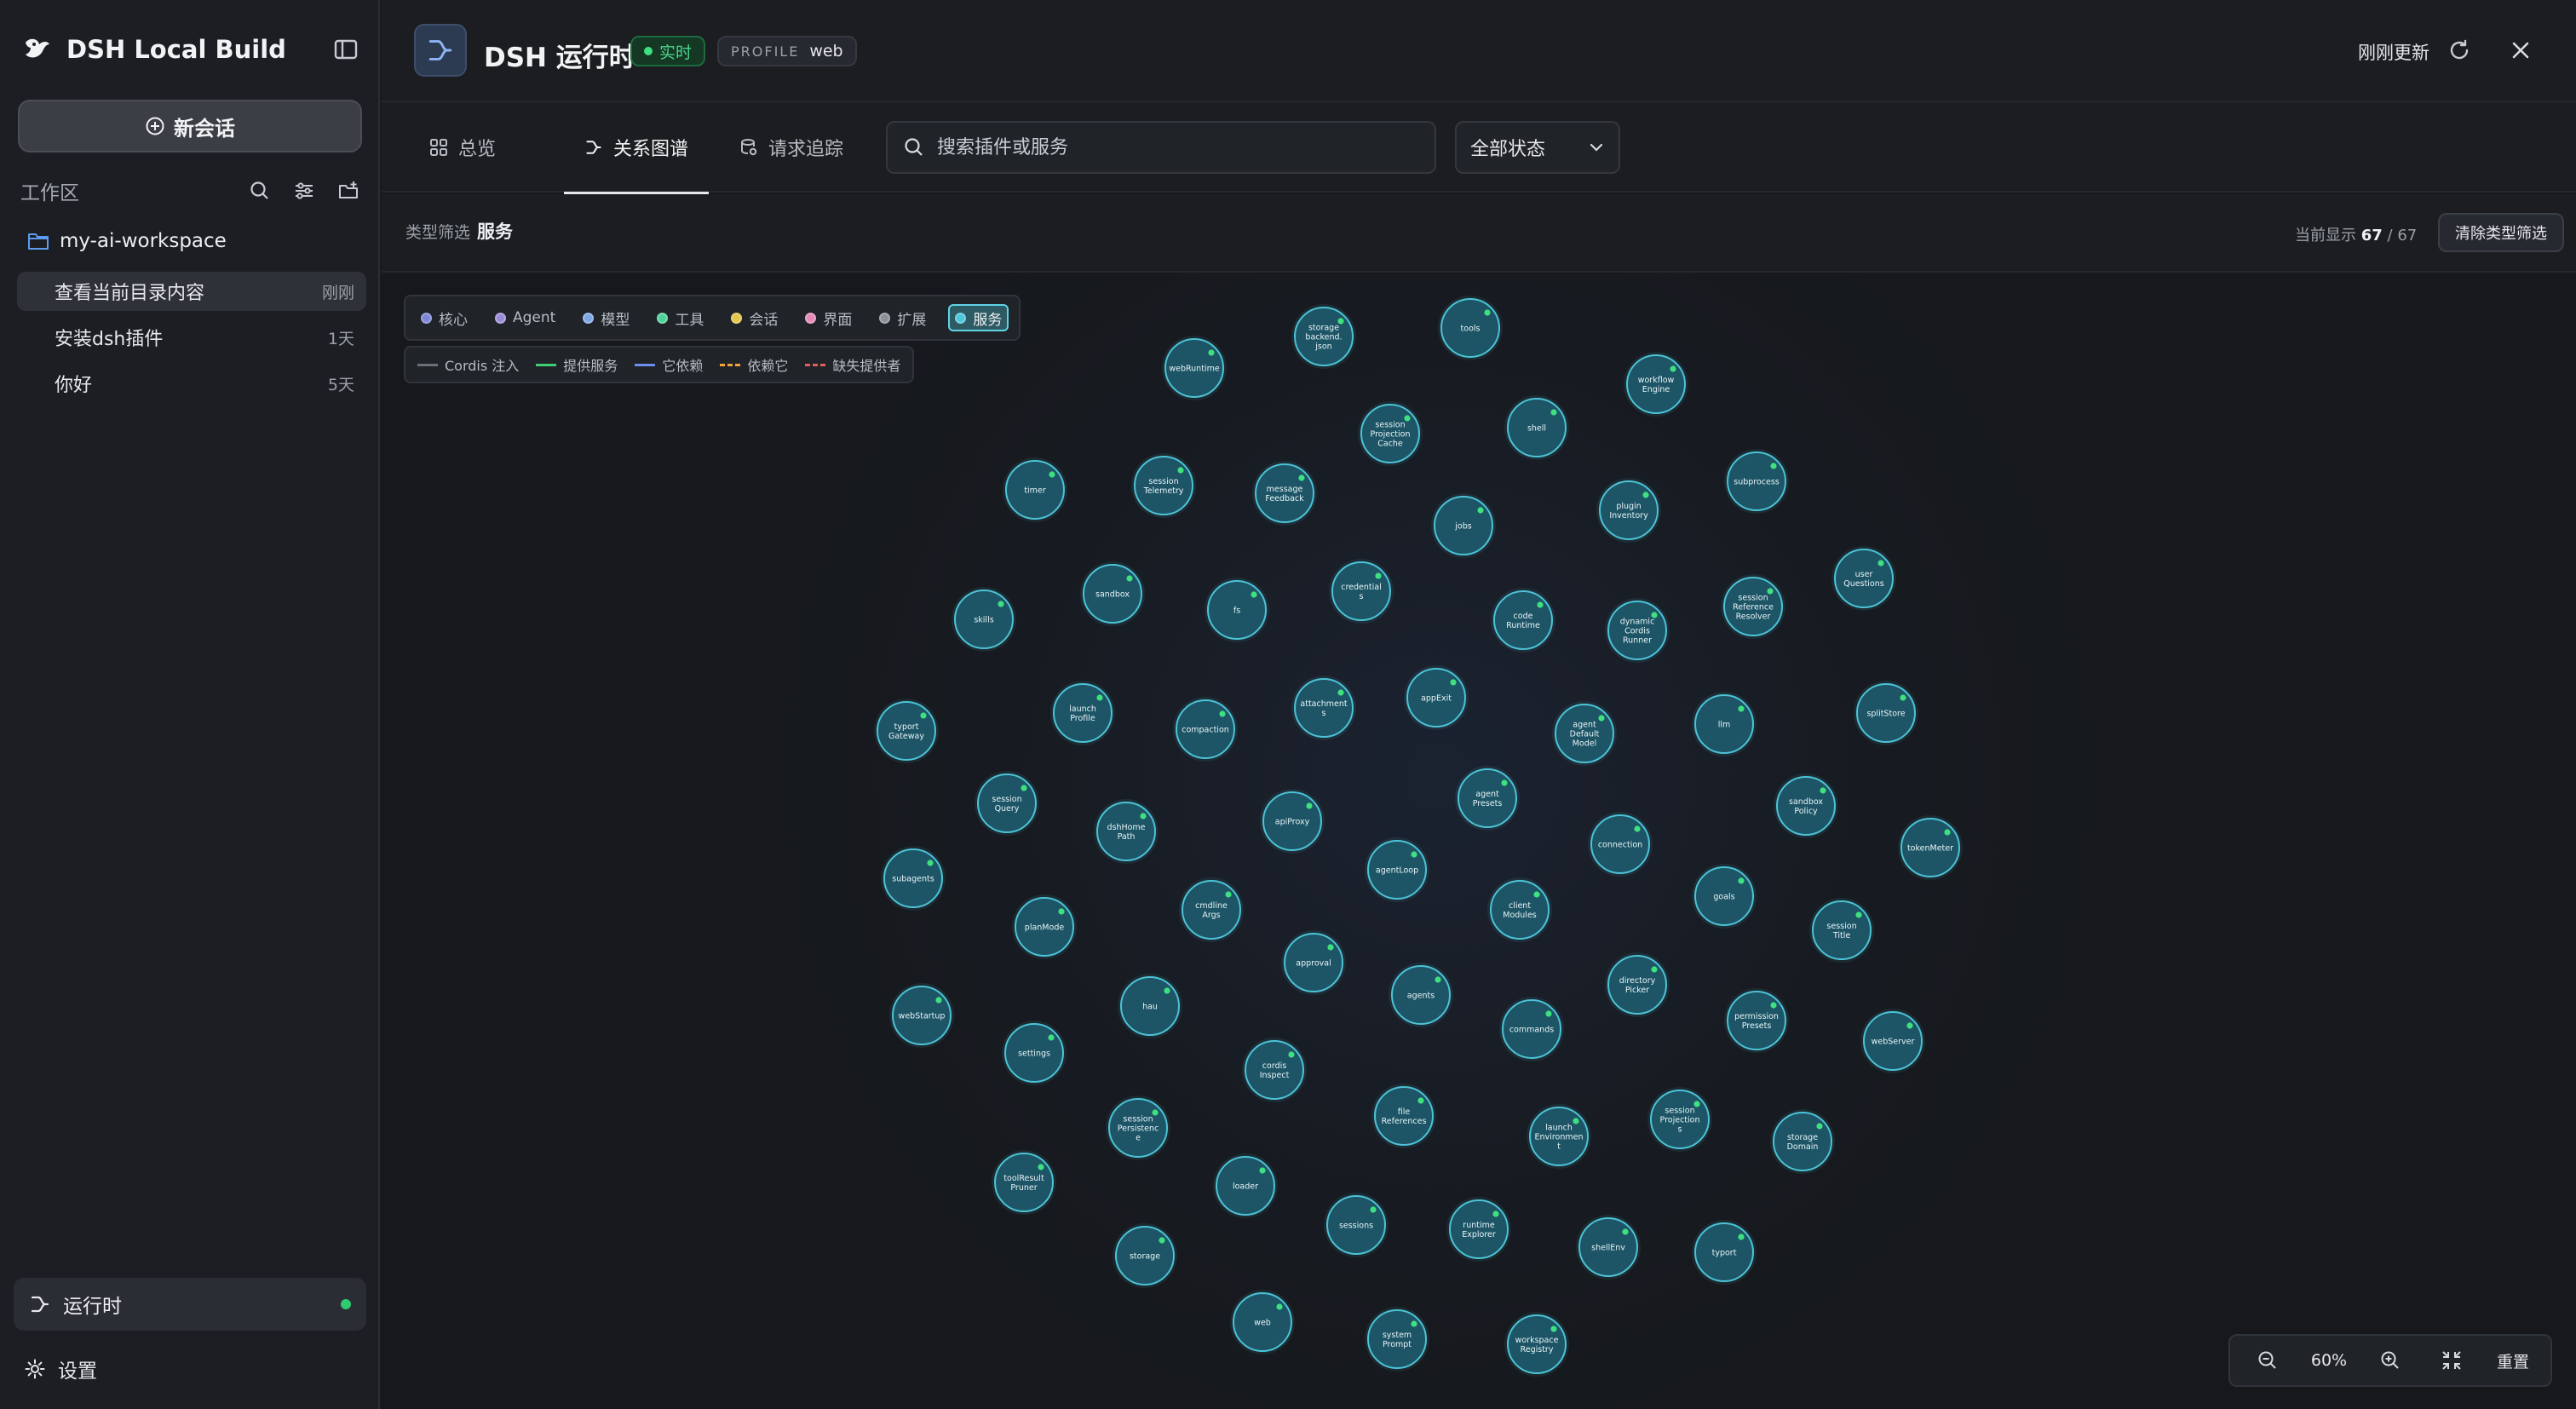 The width and height of the screenshot is (2576, 1409). I want to click on graph-node: launchProfile, so click(1082, 713).